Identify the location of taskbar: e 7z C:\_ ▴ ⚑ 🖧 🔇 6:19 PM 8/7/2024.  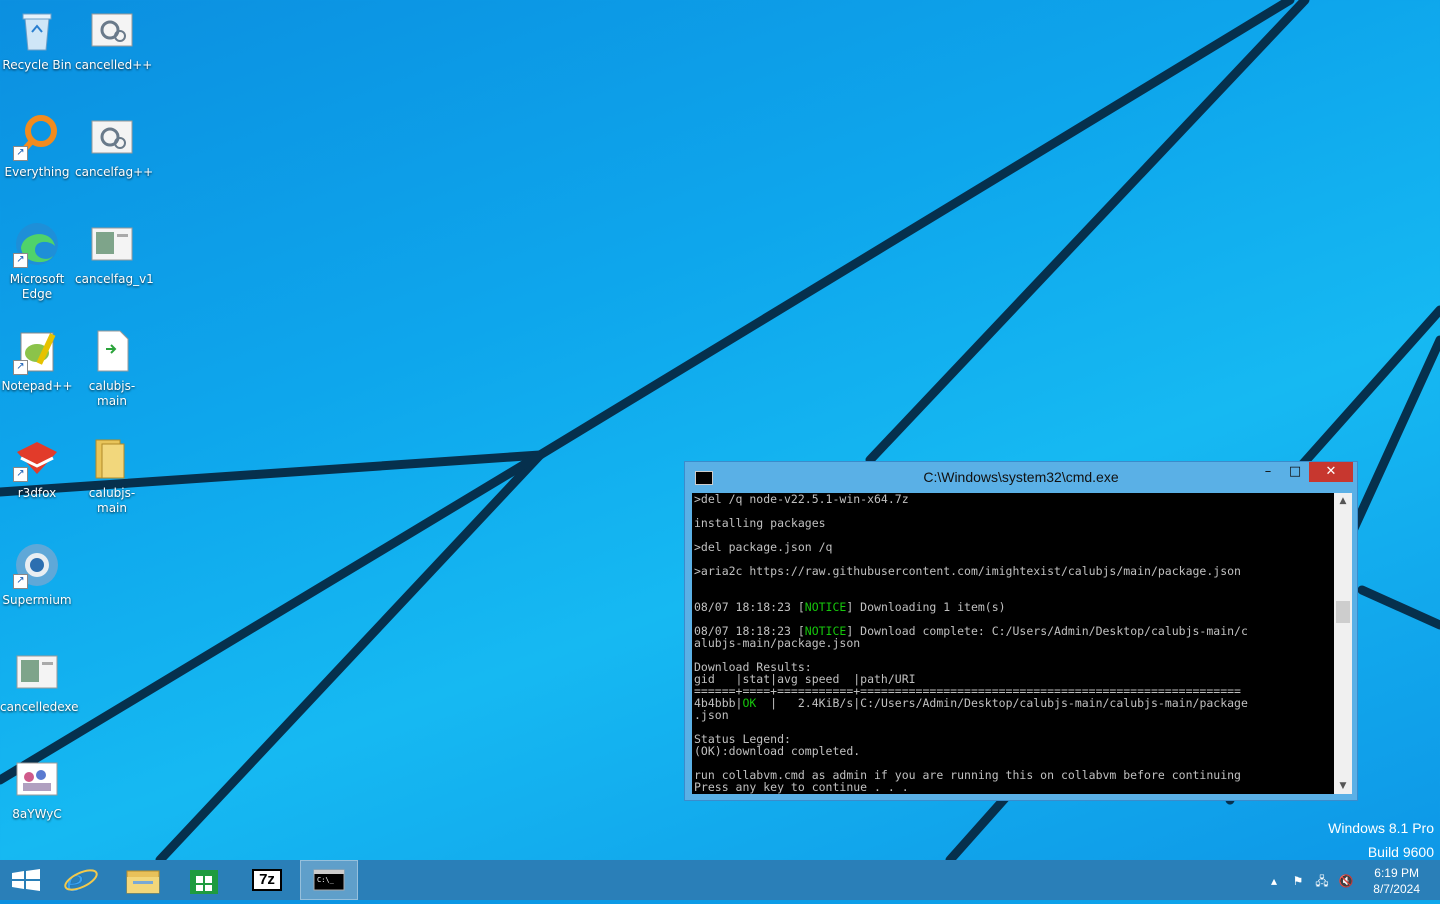
(720, 880).